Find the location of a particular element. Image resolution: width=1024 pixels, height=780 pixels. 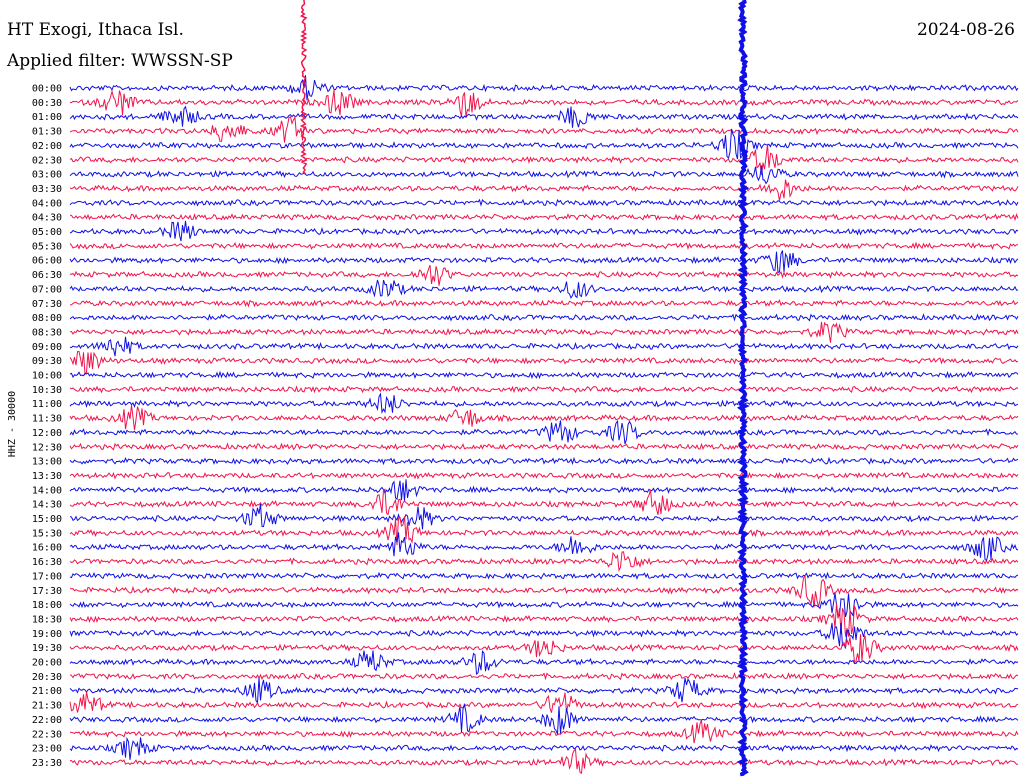

time-tick-label: 19:00 is located at coordinates (47, 634).